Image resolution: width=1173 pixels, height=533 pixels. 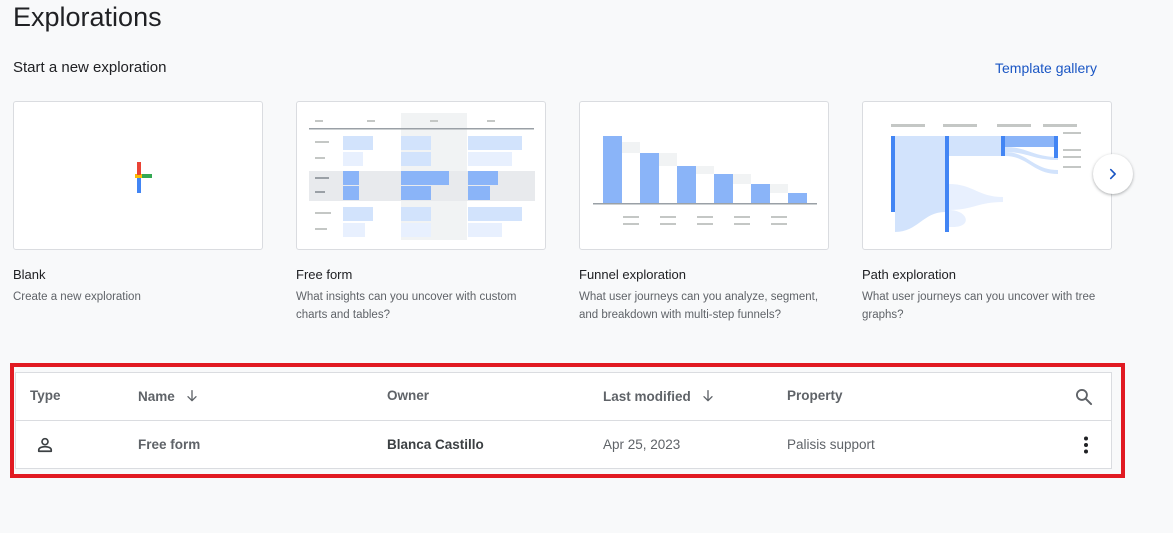 I want to click on carousel-next-button, so click(x=1113, y=174).